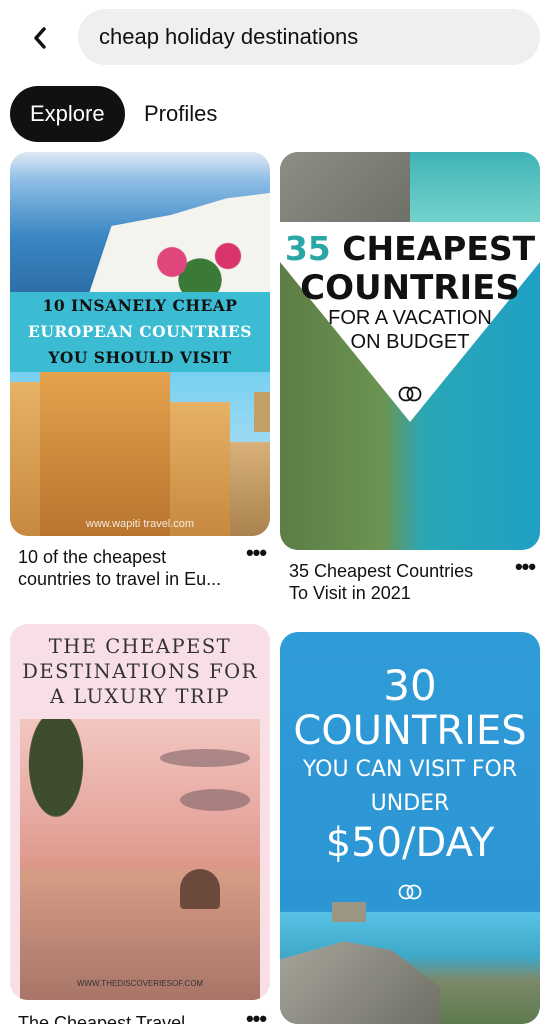 The image size is (551, 1024). I want to click on search-input: cheap holiday destinations, so click(309, 37).